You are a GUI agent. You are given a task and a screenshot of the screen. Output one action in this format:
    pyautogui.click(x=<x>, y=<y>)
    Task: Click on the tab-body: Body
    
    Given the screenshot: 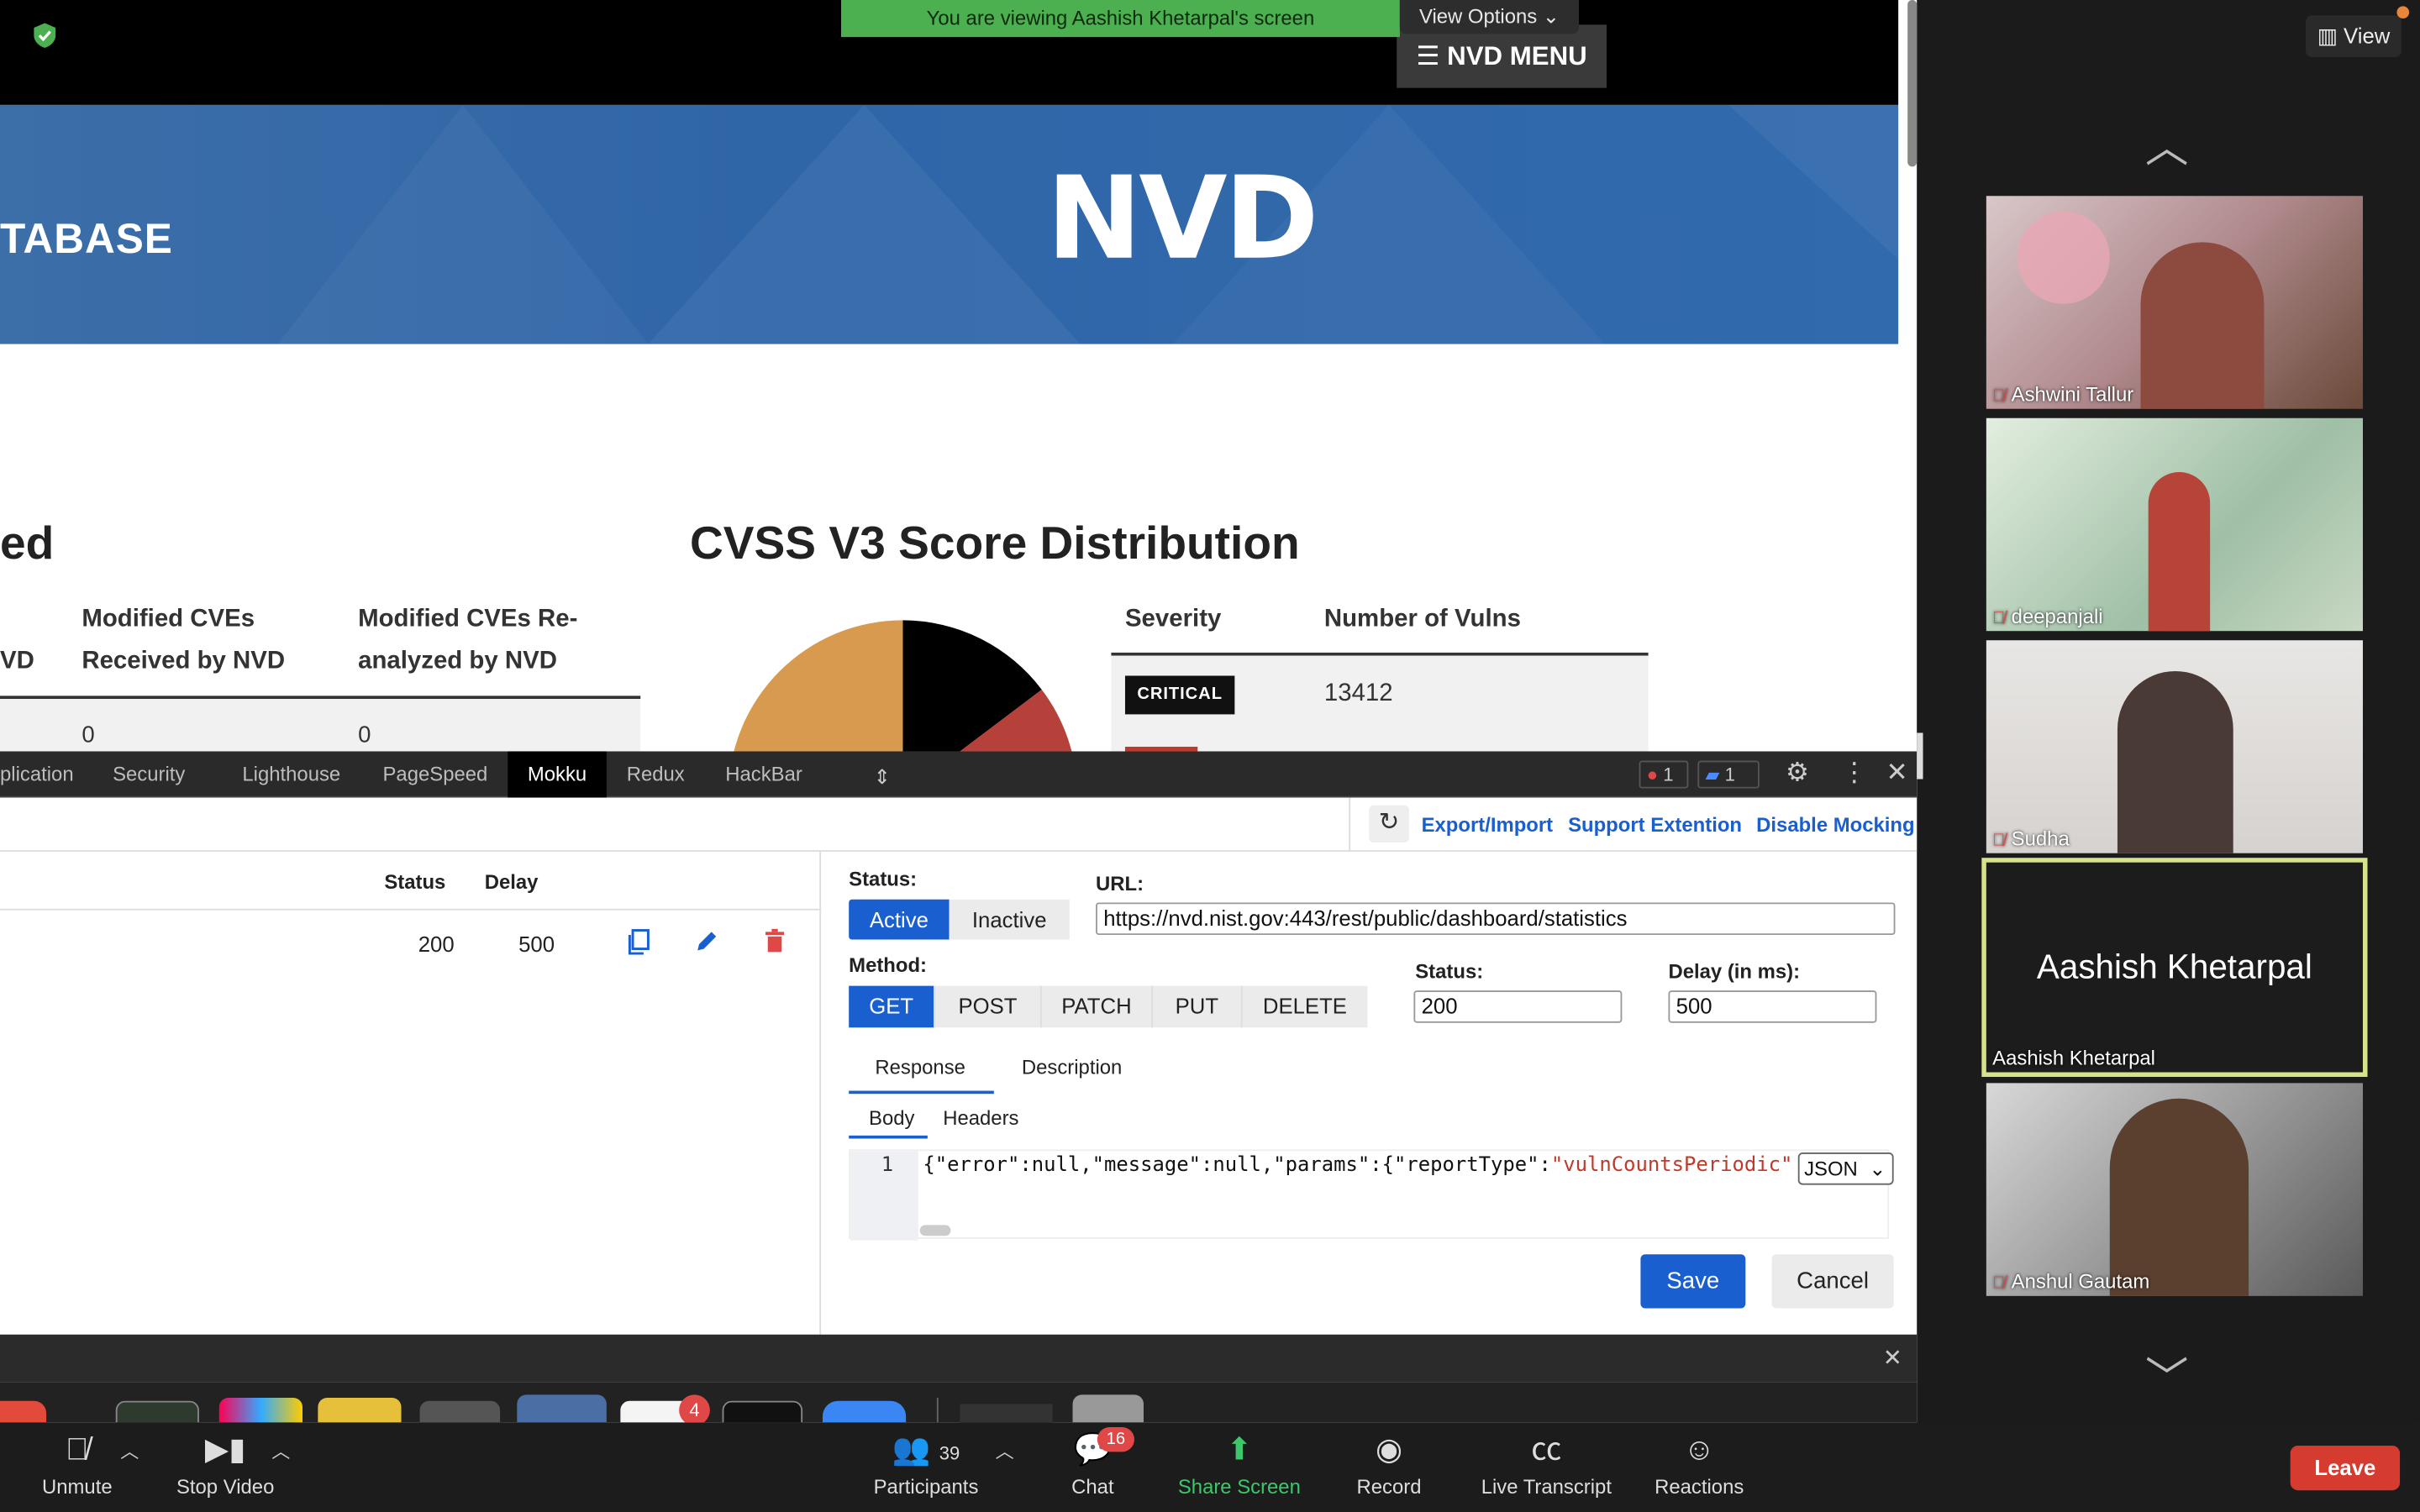 What is the action you would take?
    pyautogui.click(x=892, y=1118)
    